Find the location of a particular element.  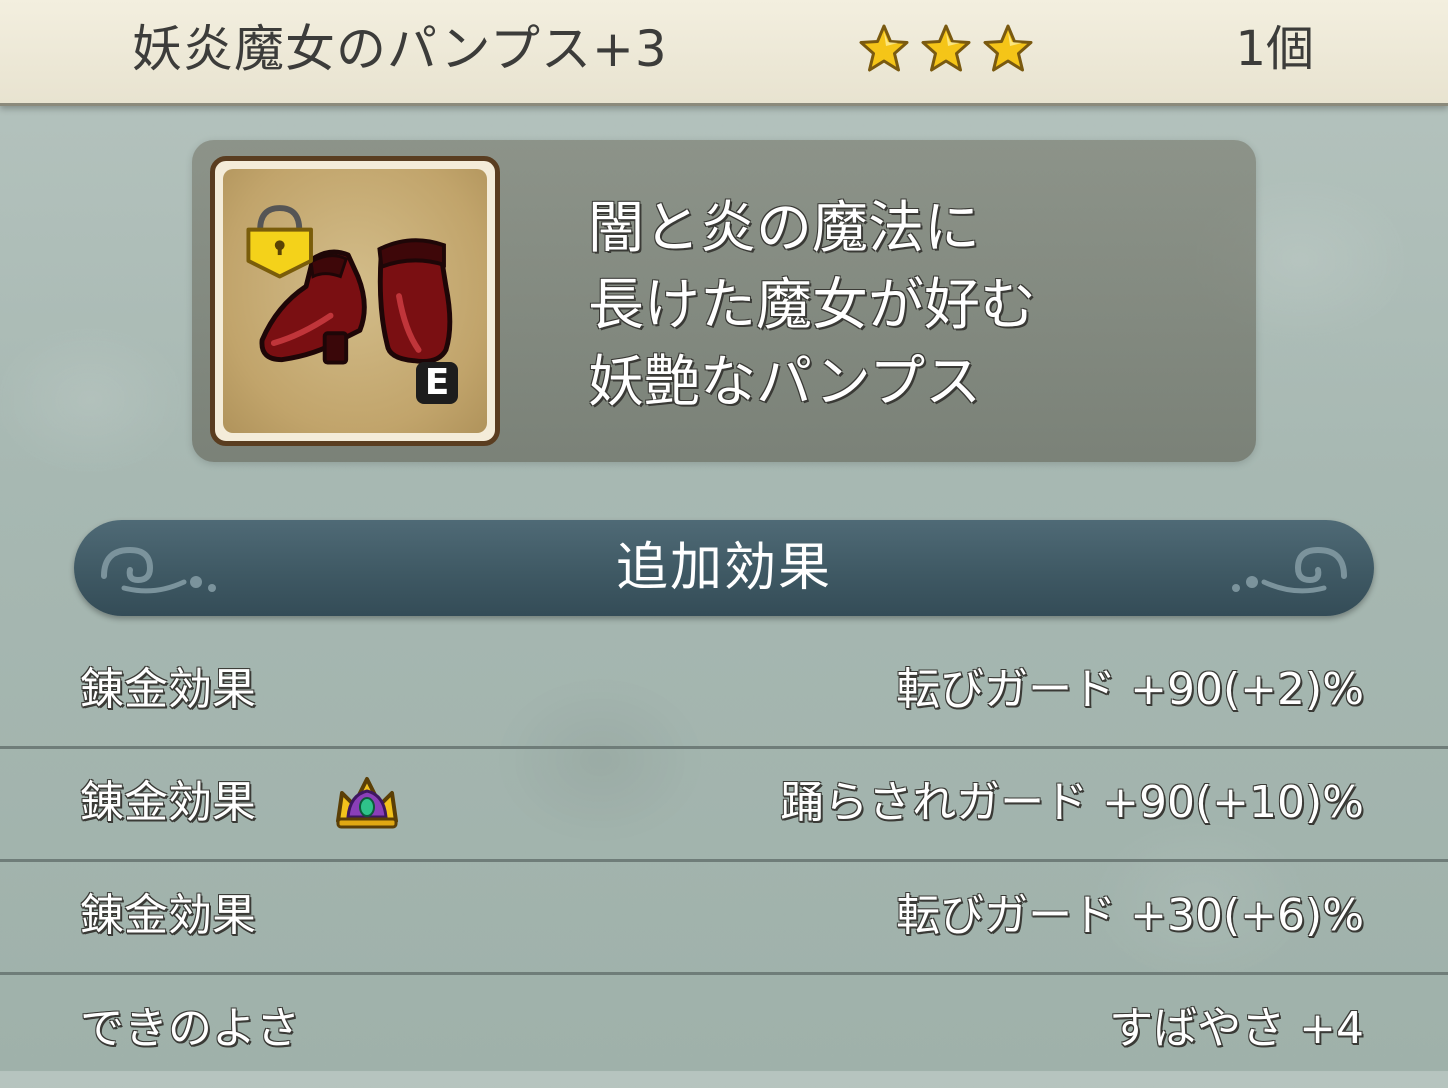

equipped-badge: E is located at coordinates (437, 383).